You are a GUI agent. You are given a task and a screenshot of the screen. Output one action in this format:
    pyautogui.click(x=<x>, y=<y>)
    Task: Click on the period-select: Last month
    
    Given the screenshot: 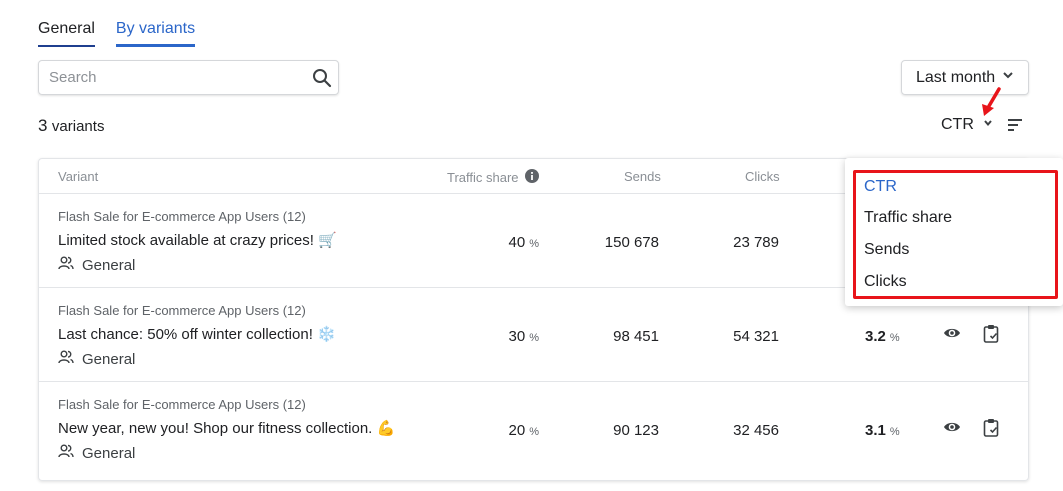 What is the action you would take?
    pyautogui.click(x=965, y=77)
    